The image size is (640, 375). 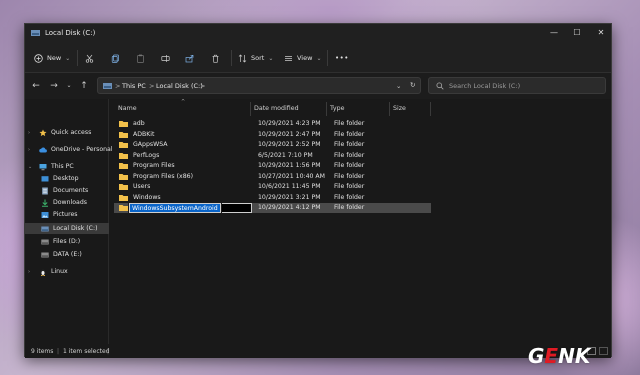 What do you see at coordinates (601, 33) in the screenshot?
I see `close-button: ✕` at bounding box center [601, 33].